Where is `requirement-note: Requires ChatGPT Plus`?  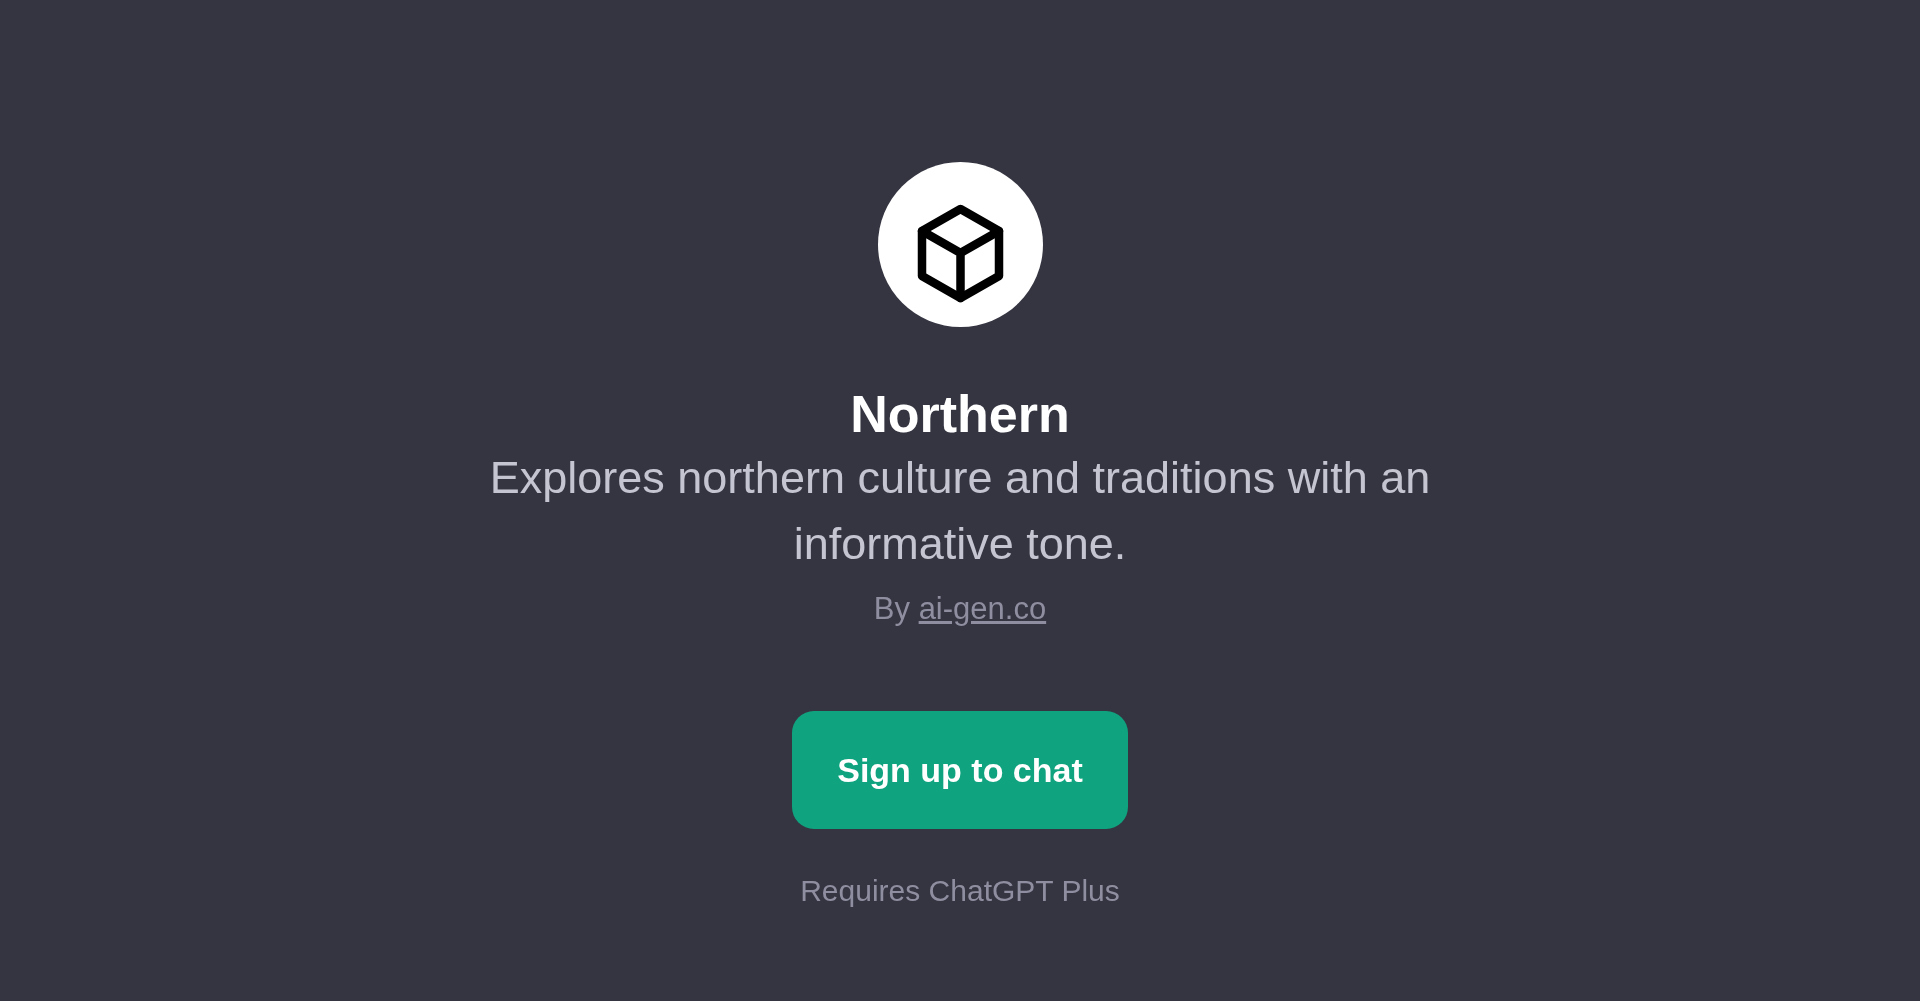 requirement-note: Requires ChatGPT Plus is located at coordinates (960, 891).